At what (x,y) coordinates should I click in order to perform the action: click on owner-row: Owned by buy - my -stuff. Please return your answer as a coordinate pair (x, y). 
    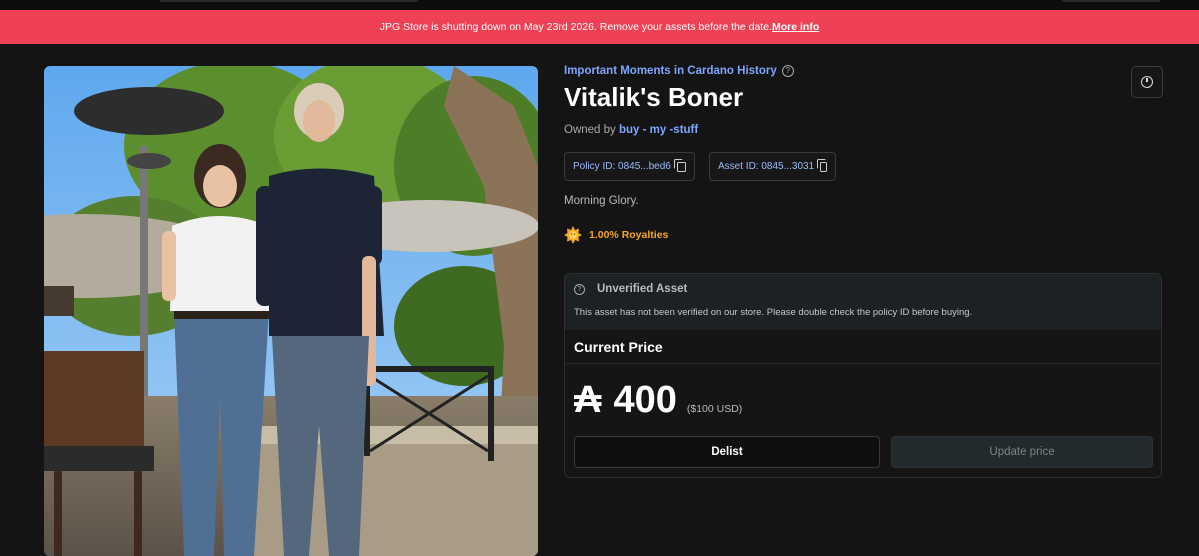
    Looking at the image, I should click on (631, 130).